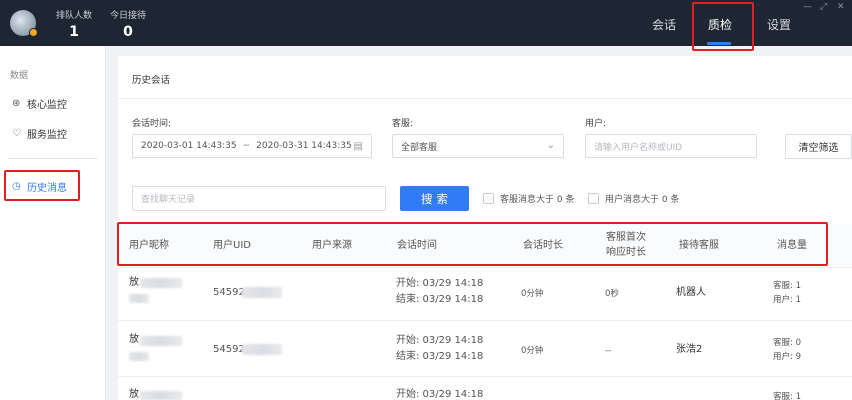 Image resolution: width=852 pixels, height=400 pixels. Describe the element at coordinates (478, 146) in the screenshot. I see `agent-select: 全部客服 ⌄` at that location.